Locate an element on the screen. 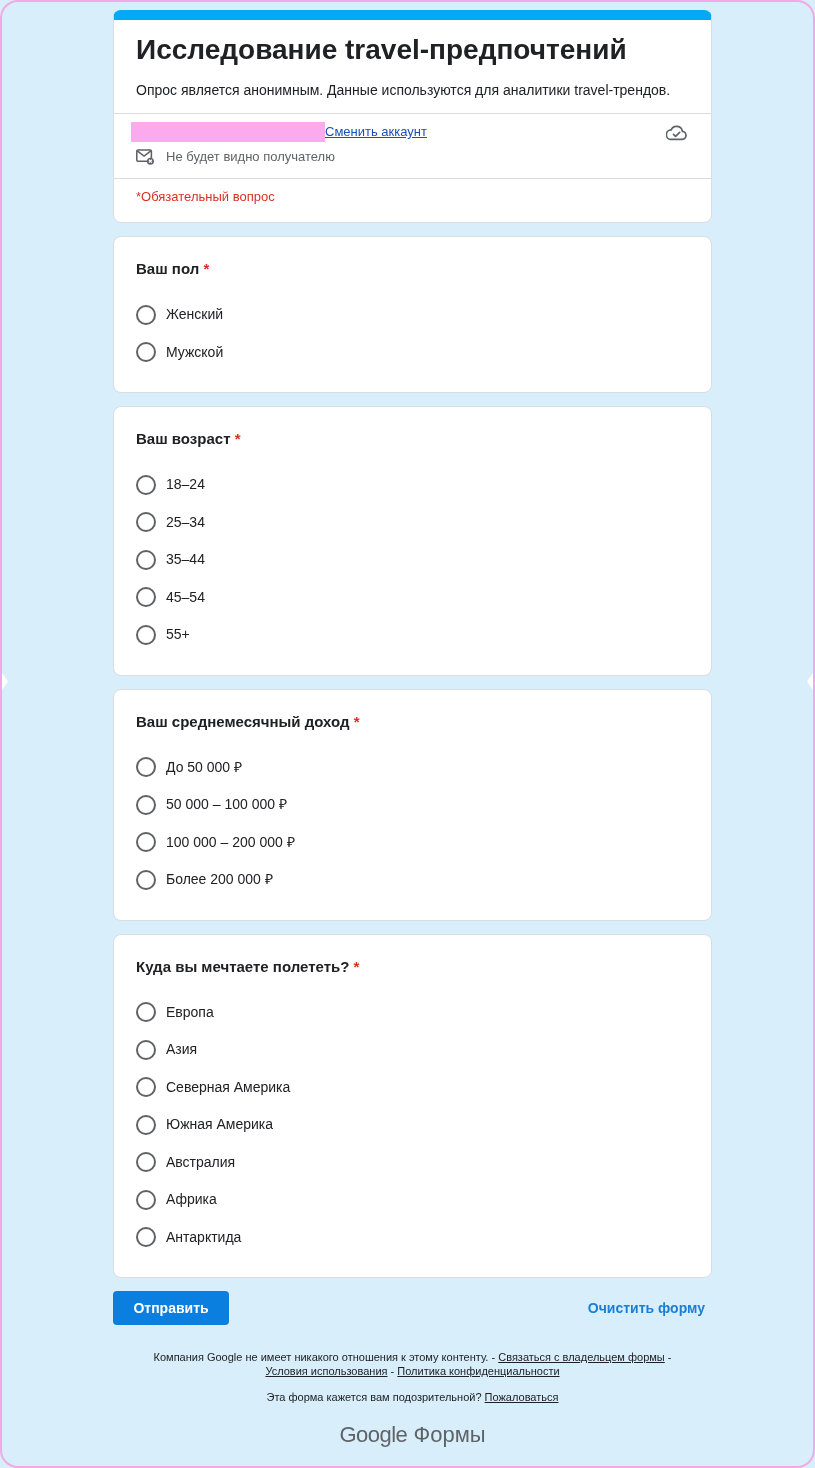 This screenshot has height=1468, width=815. option-label: Женский is located at coordinates (195, 315).